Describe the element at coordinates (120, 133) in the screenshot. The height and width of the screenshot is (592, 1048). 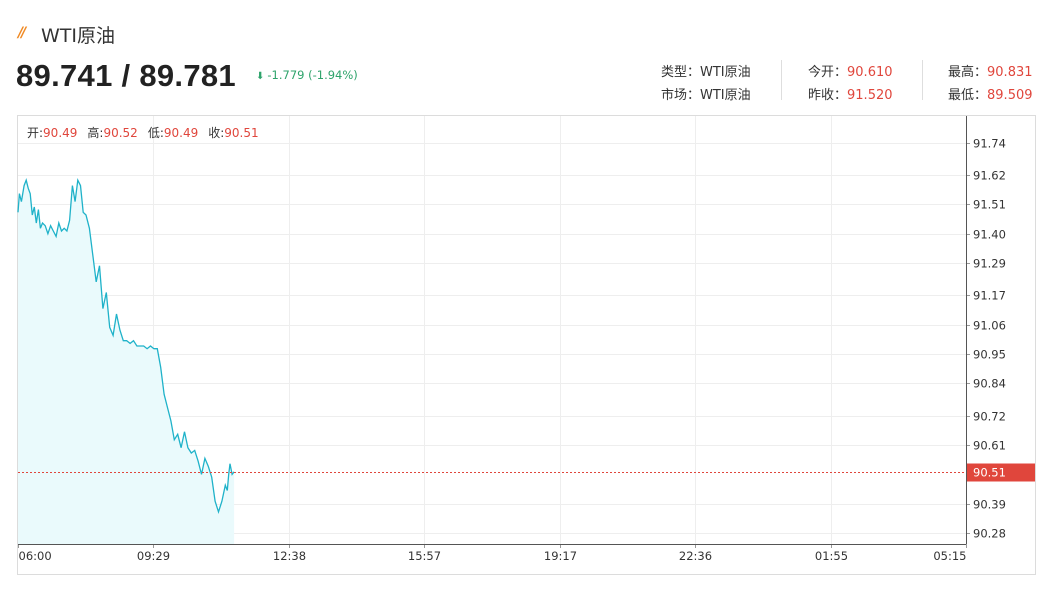
I see `ohlc-high-value: 90.52` at that location.